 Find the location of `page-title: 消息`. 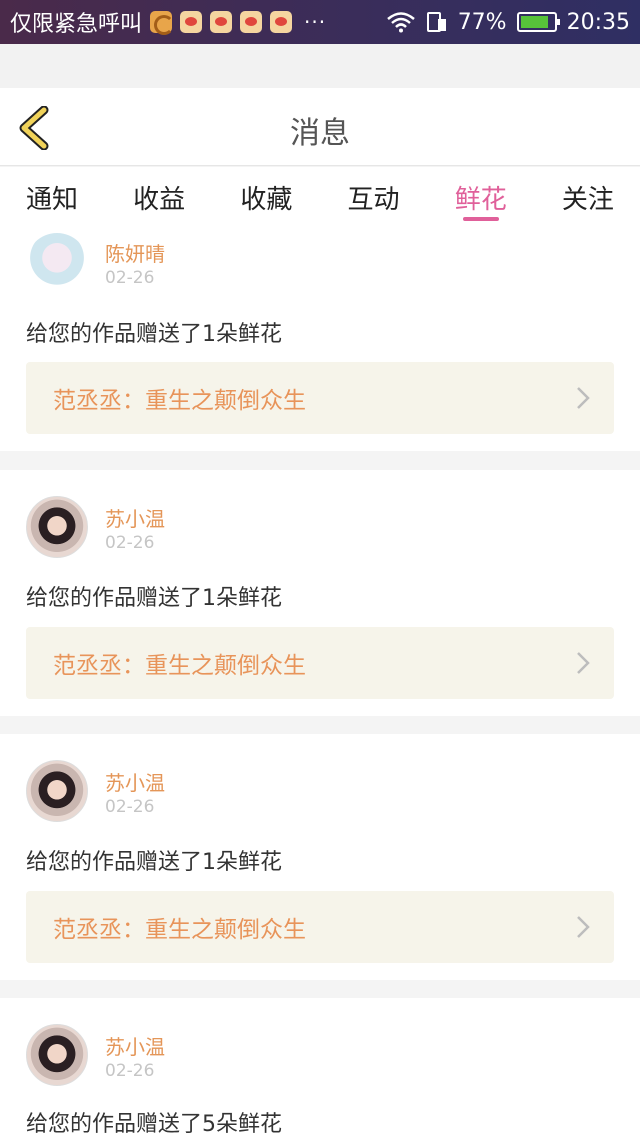

page-title: 消息 is located at coordinates (320, 133).